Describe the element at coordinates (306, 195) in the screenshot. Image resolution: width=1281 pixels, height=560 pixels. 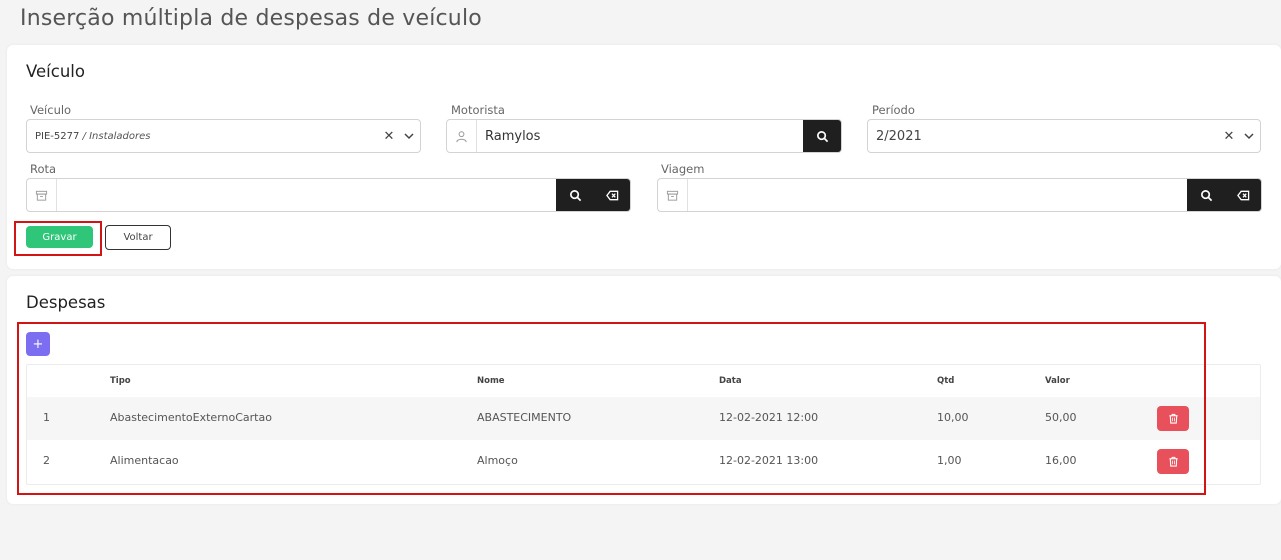
I see `rota-input` at that location.